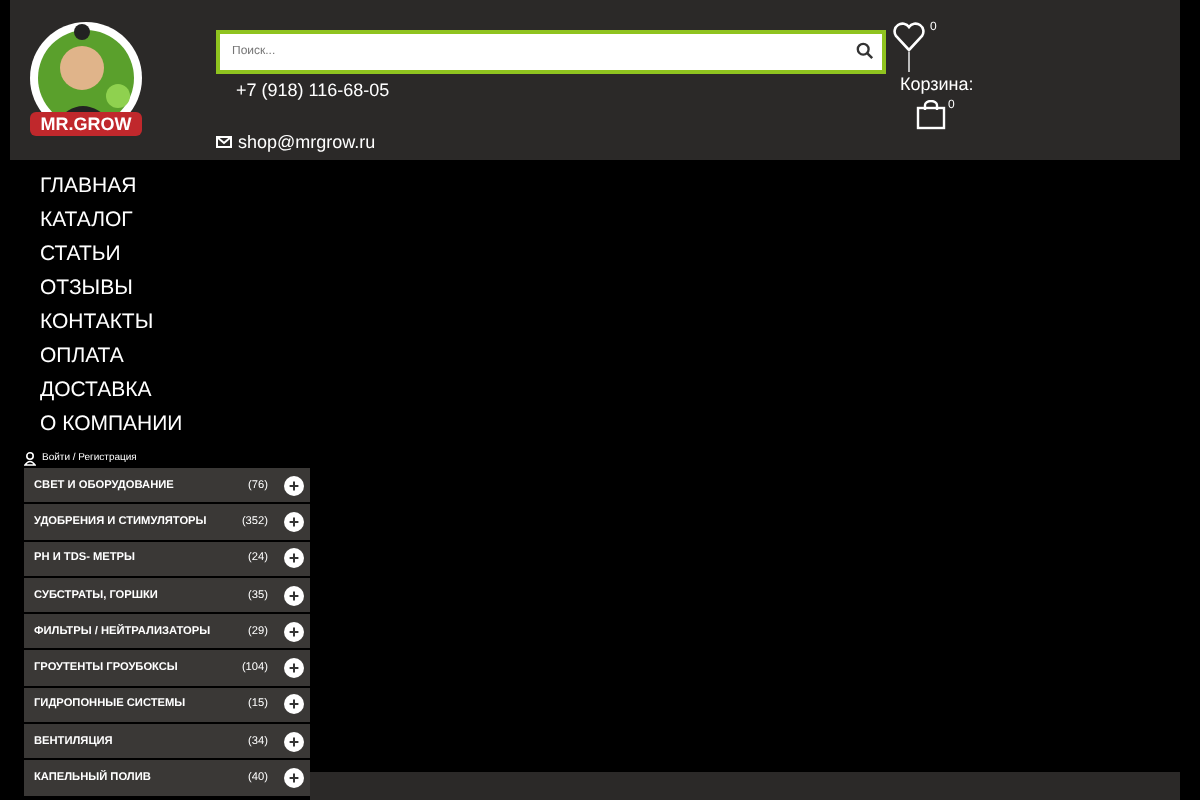 Image resolution: width=1200 pixels, height=800 pixels. I want to click on phone-number: +7 (918) 116-68-05, so click(314, 90).